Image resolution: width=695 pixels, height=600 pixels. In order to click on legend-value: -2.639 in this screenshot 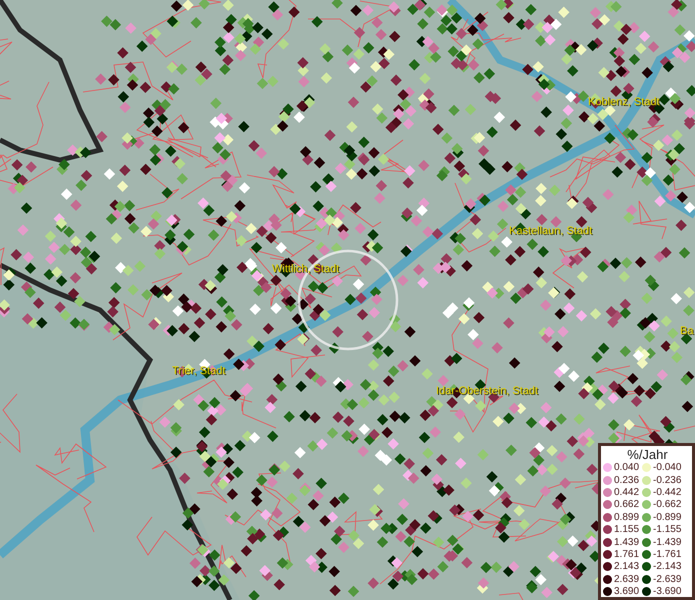, I will do `click(667, 579)`.